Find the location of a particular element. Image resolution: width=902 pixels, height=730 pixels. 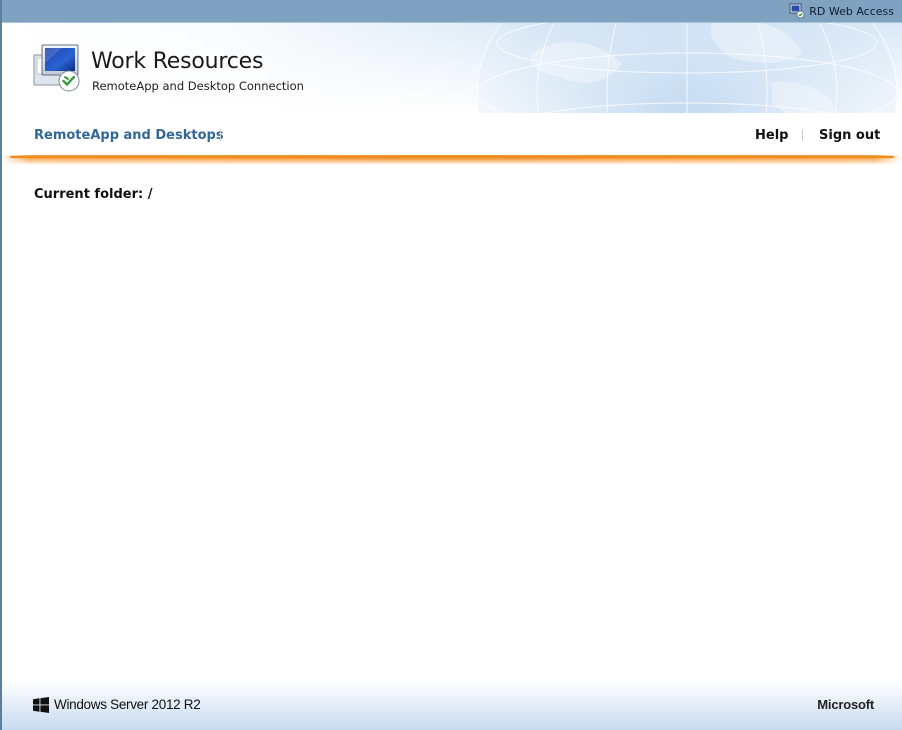

rd-web-access-brand: RD Web Access is located at coordinates (841, 11).